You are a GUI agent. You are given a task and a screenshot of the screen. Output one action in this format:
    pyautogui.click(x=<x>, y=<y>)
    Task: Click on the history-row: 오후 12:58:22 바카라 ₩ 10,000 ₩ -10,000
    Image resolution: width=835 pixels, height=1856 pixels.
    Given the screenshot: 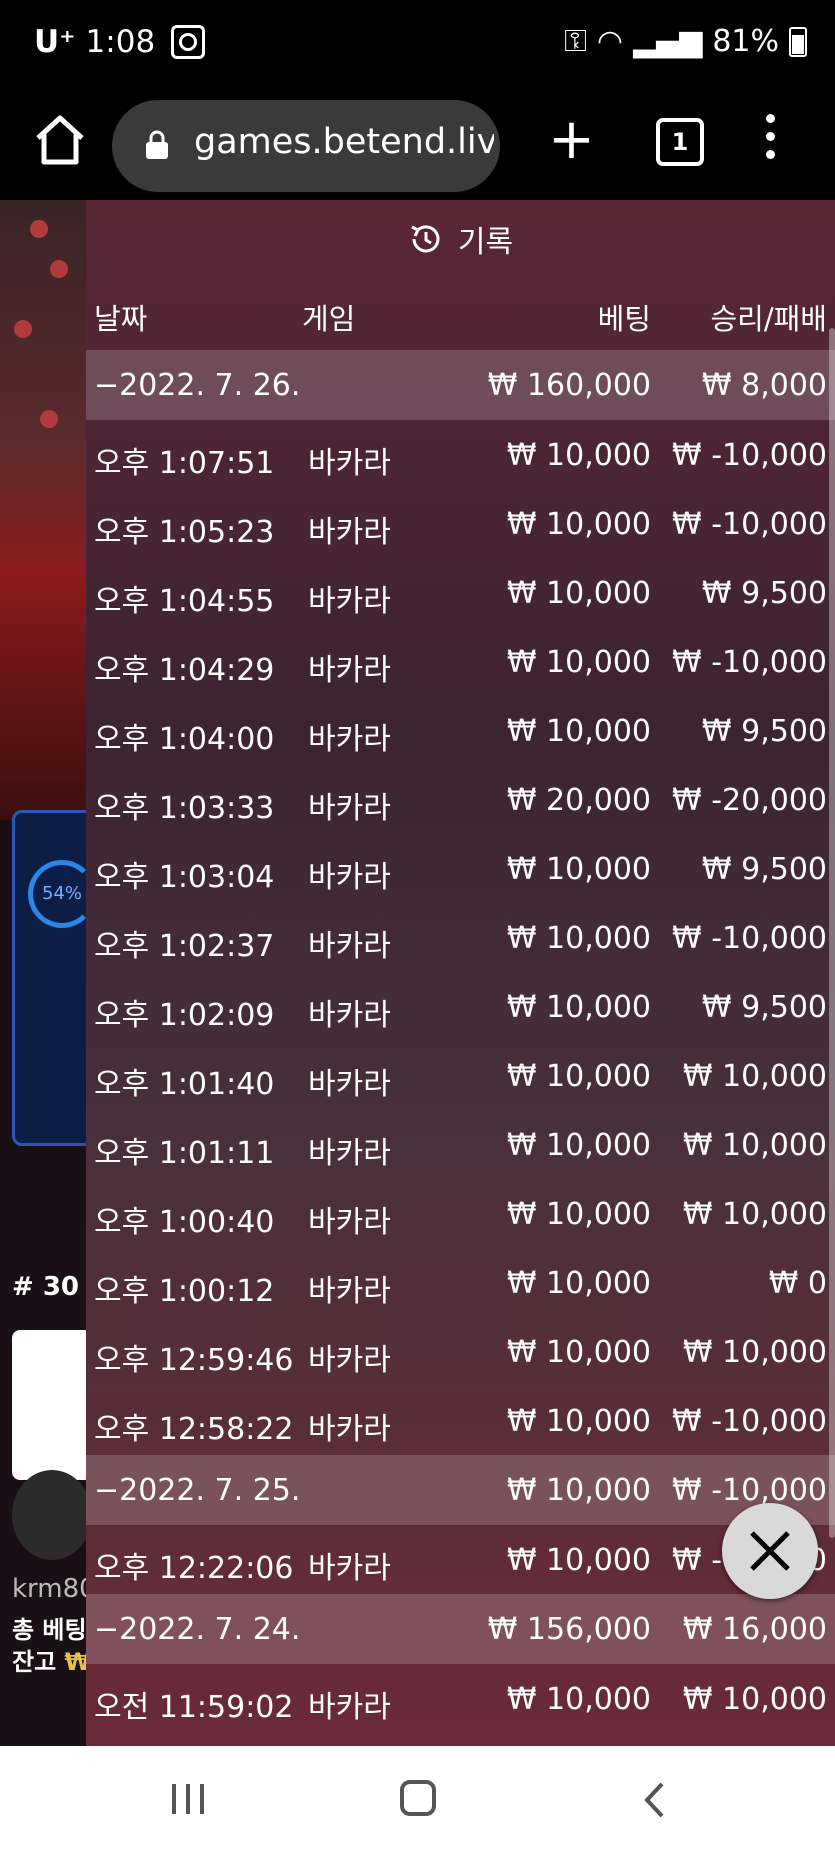 What is the action you would take?
    pyautogui.click(x=460, y=1420)
    